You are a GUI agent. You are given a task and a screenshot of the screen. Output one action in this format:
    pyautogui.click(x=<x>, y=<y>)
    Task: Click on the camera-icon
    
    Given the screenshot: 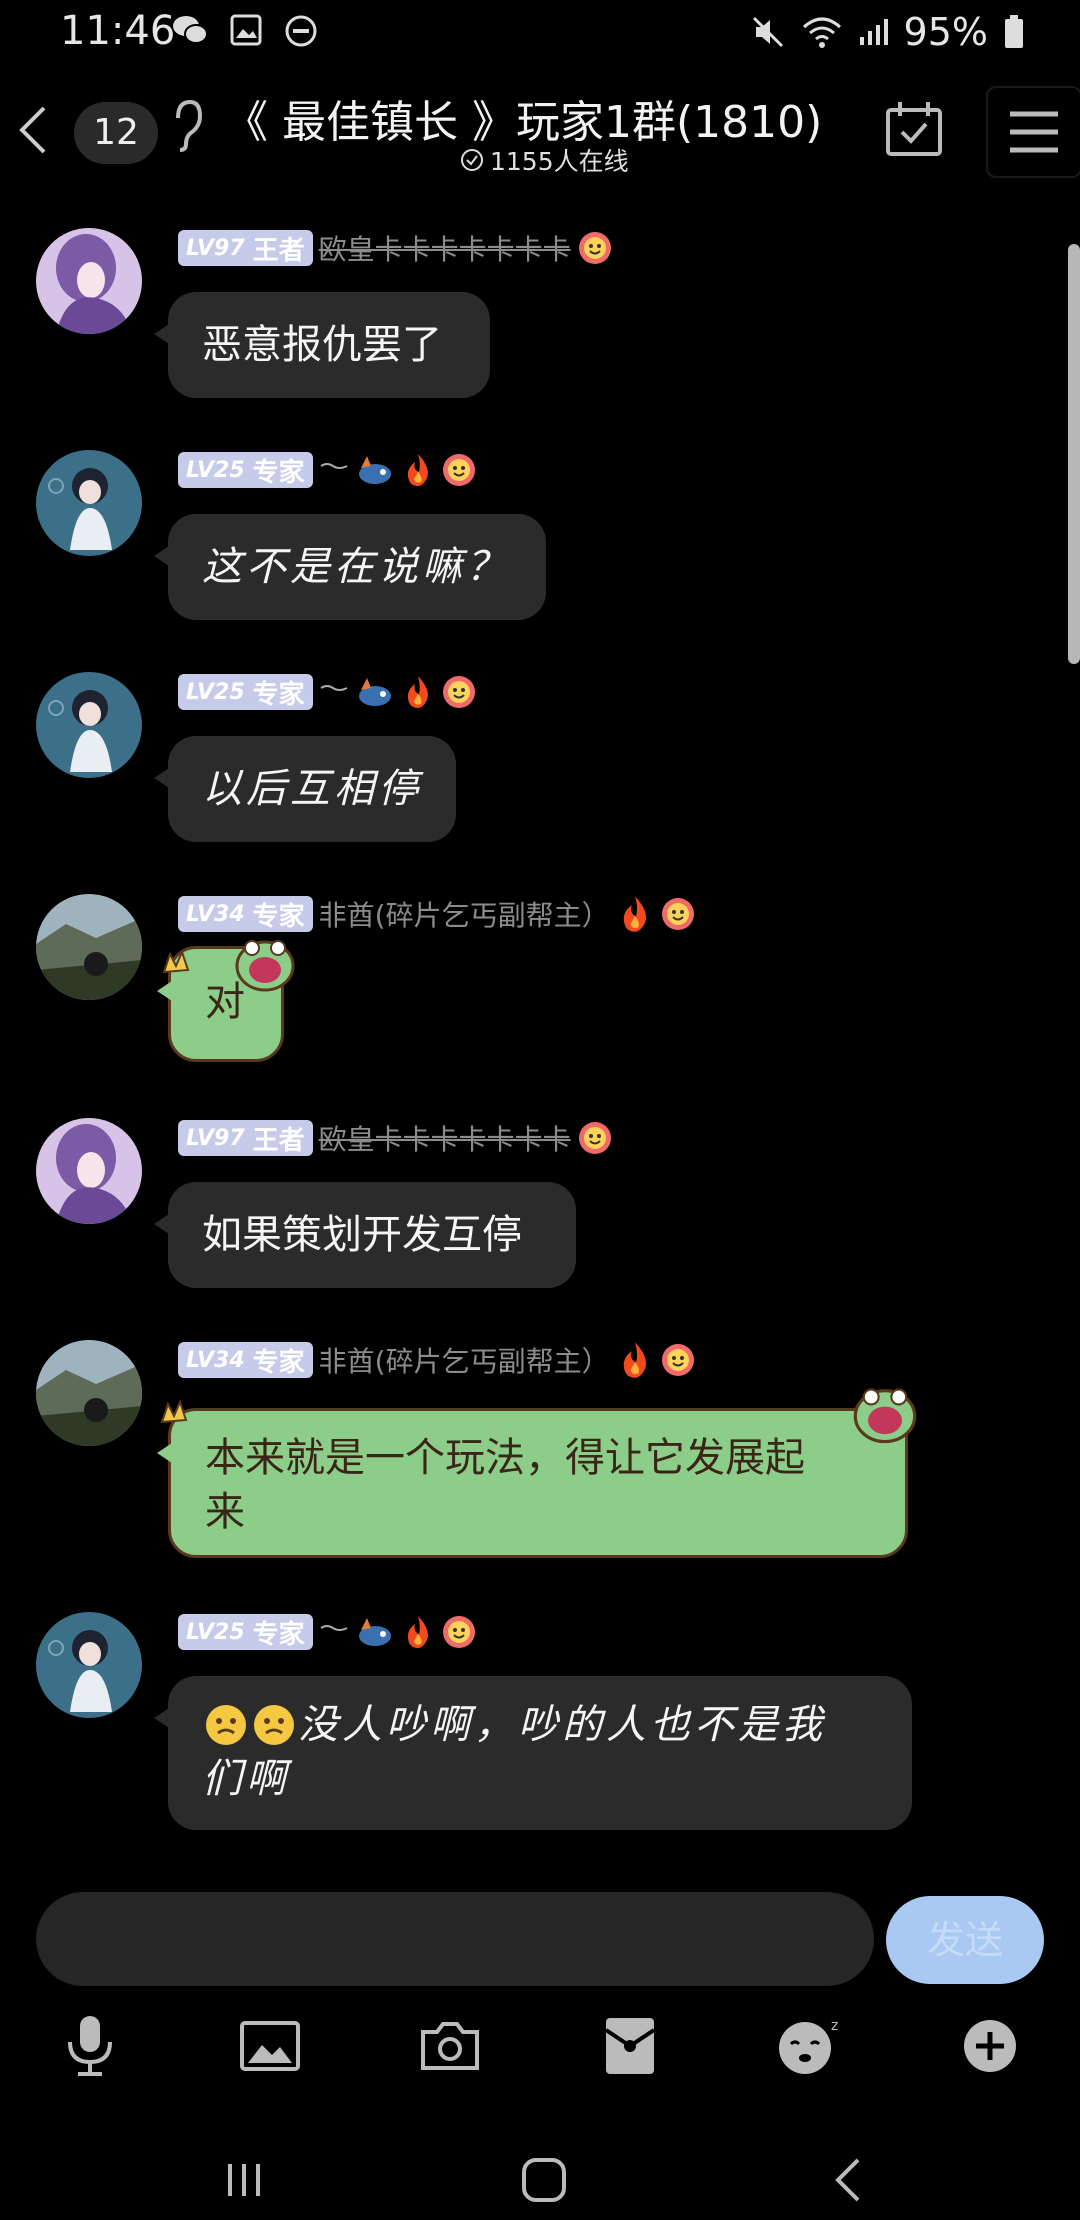 What is the action you would take?
    pyautogui.click(x=450, y=2046)
    